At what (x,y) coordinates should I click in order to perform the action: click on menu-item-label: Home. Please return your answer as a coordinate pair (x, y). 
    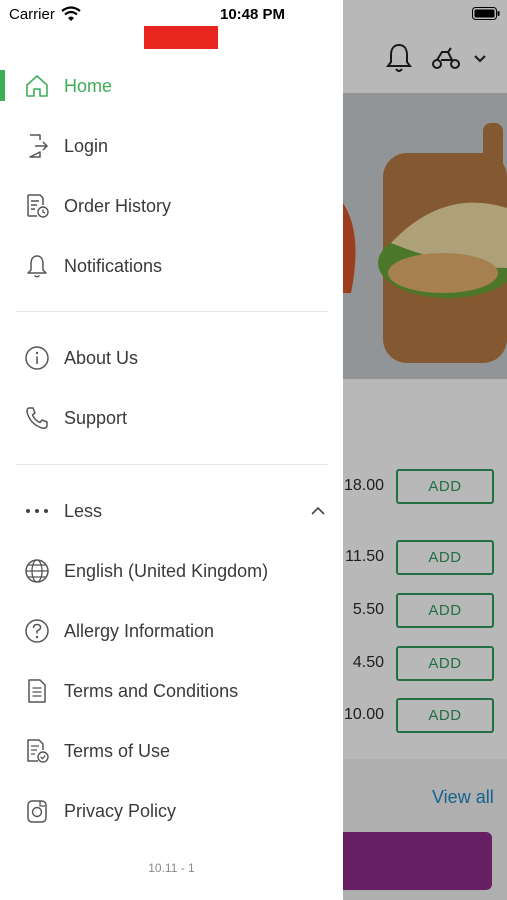
    Looking at the image, I should click on (88, 85).